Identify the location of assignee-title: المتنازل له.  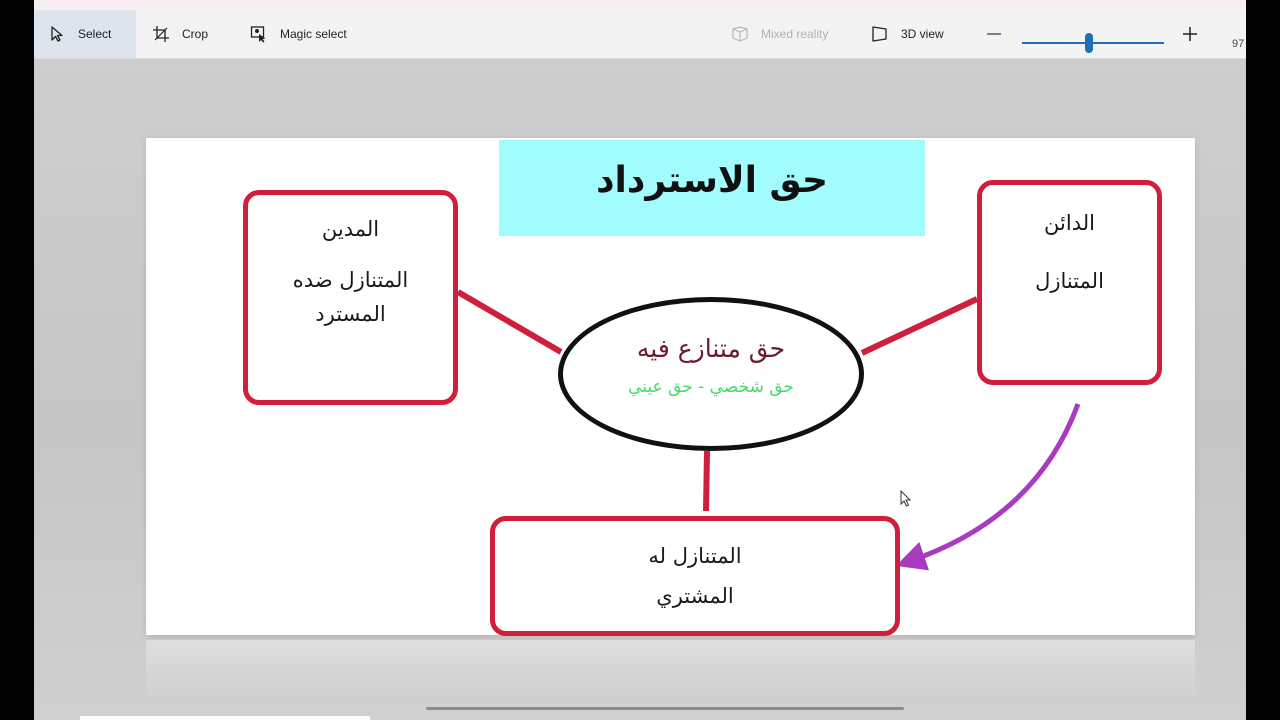
(695, 556).